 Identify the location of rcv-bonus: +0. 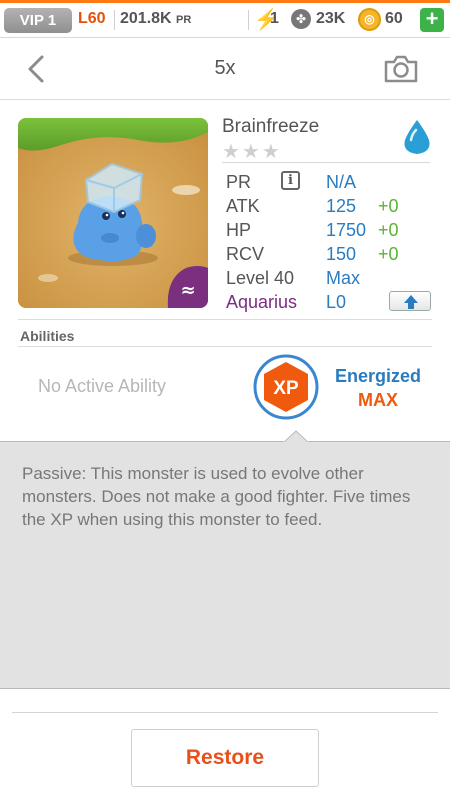
(388, 254).